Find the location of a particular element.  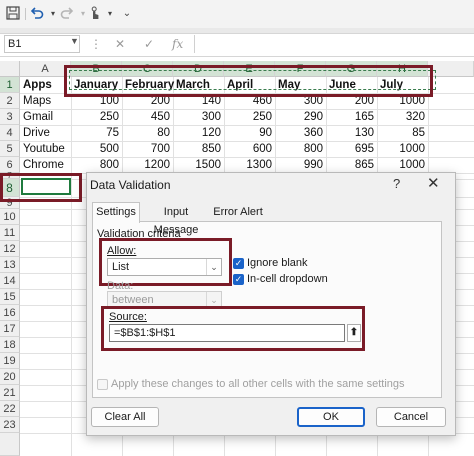

row-header: 17 is located at coordinates (10, 329).